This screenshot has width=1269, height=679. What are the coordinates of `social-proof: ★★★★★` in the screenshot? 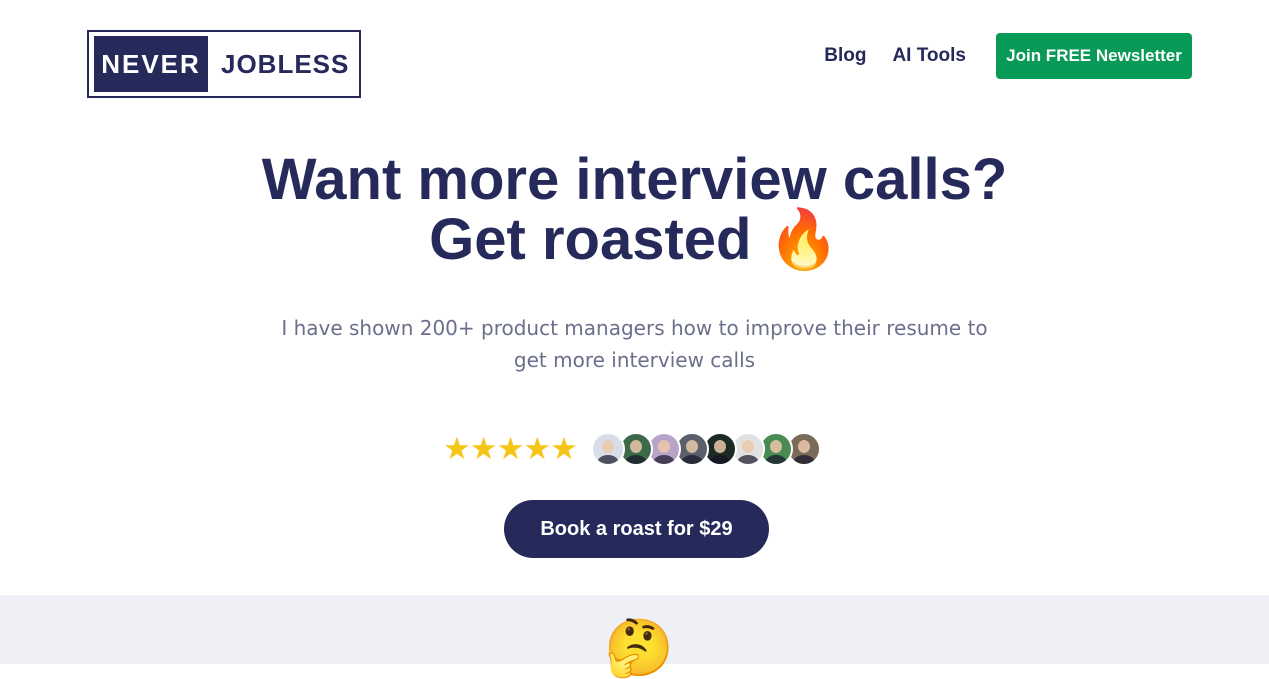 It's located at (632, 449).